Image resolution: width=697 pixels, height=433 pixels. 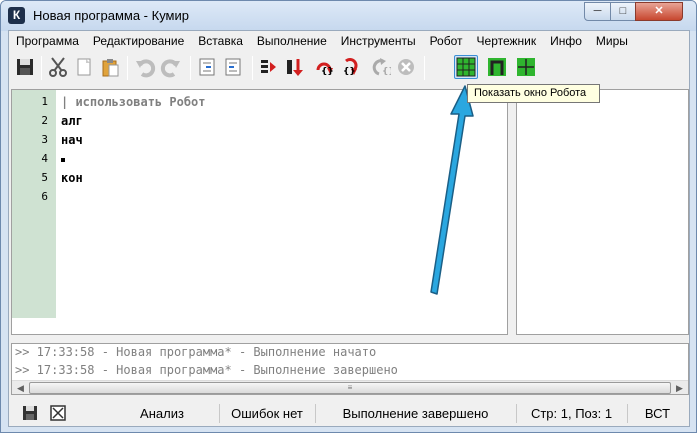 What do you see at coordinates (207, 67) in the screenshot?
I see `indent-icon` at bounding box center [207, 67].